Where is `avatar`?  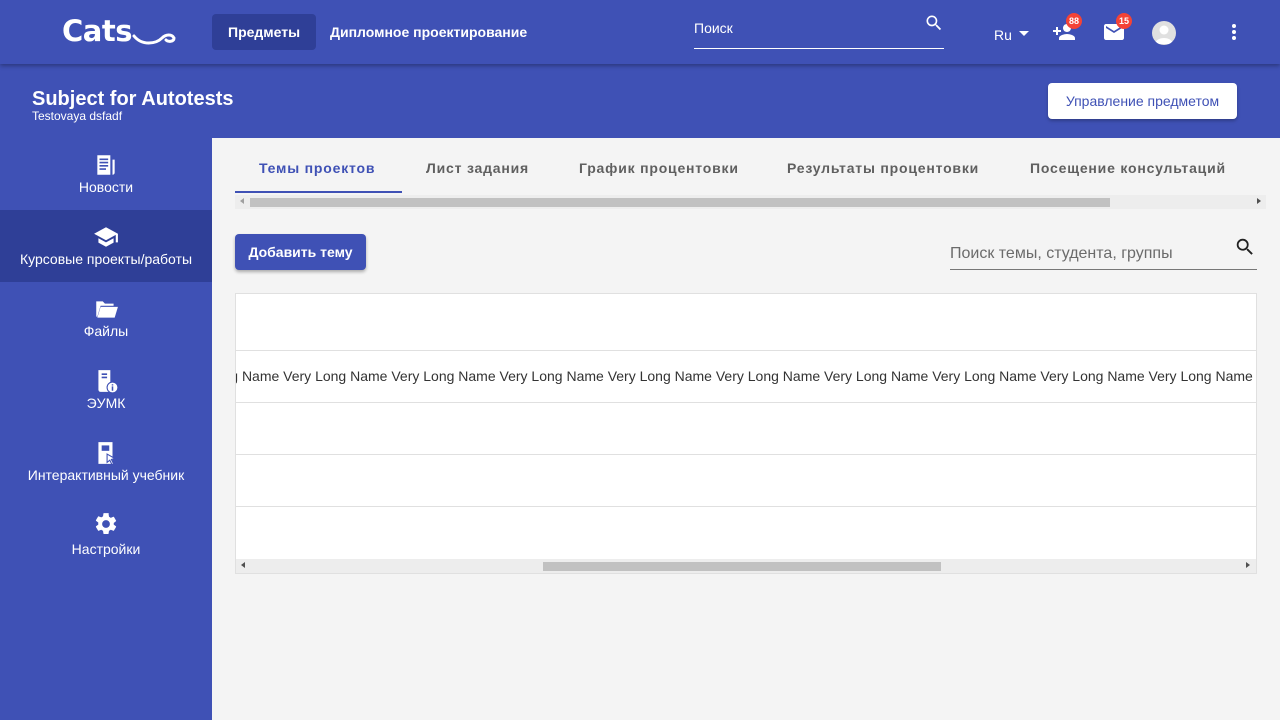
avatar is located at coordinates (1164, 33).